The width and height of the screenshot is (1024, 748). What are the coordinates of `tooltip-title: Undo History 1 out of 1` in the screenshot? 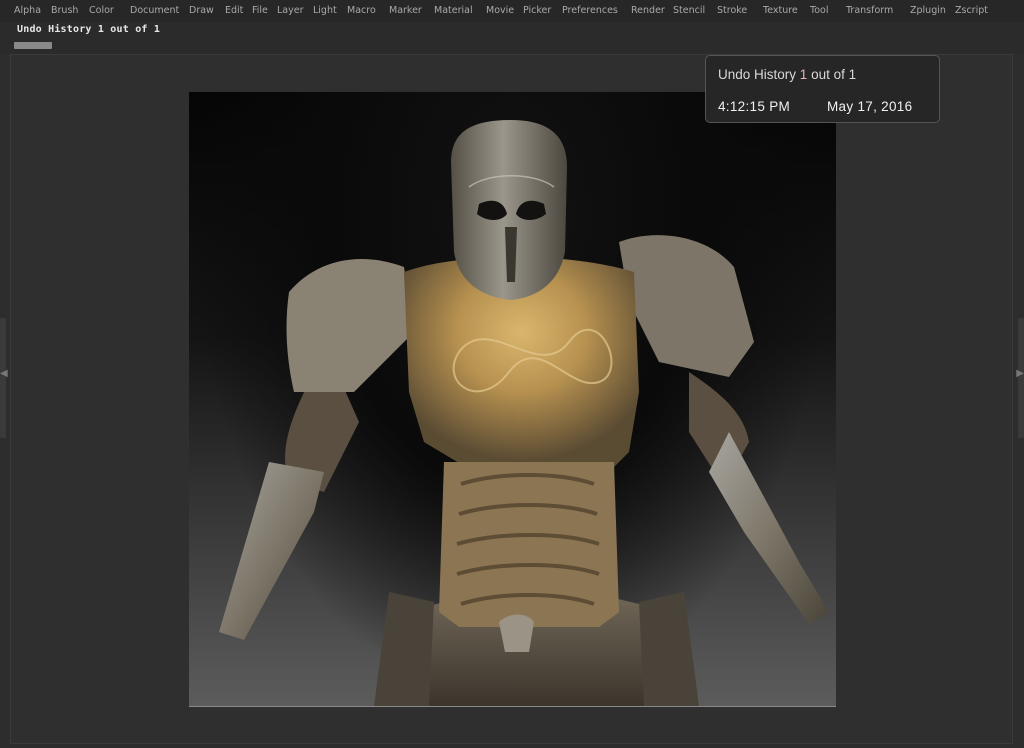 It's located at (787, 74).